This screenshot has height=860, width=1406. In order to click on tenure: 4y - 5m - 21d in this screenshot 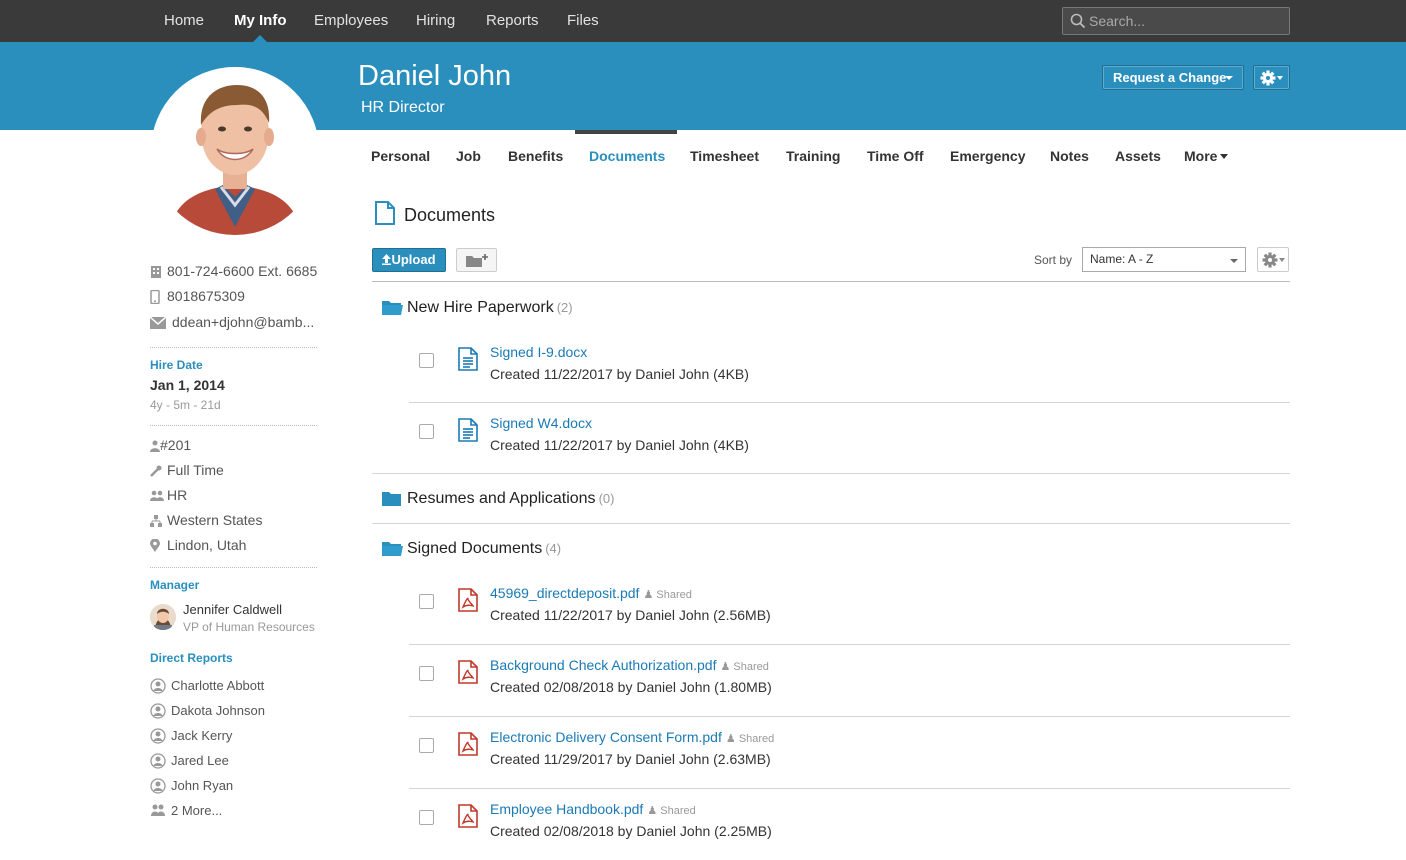, I will do `click(185, 405)`.